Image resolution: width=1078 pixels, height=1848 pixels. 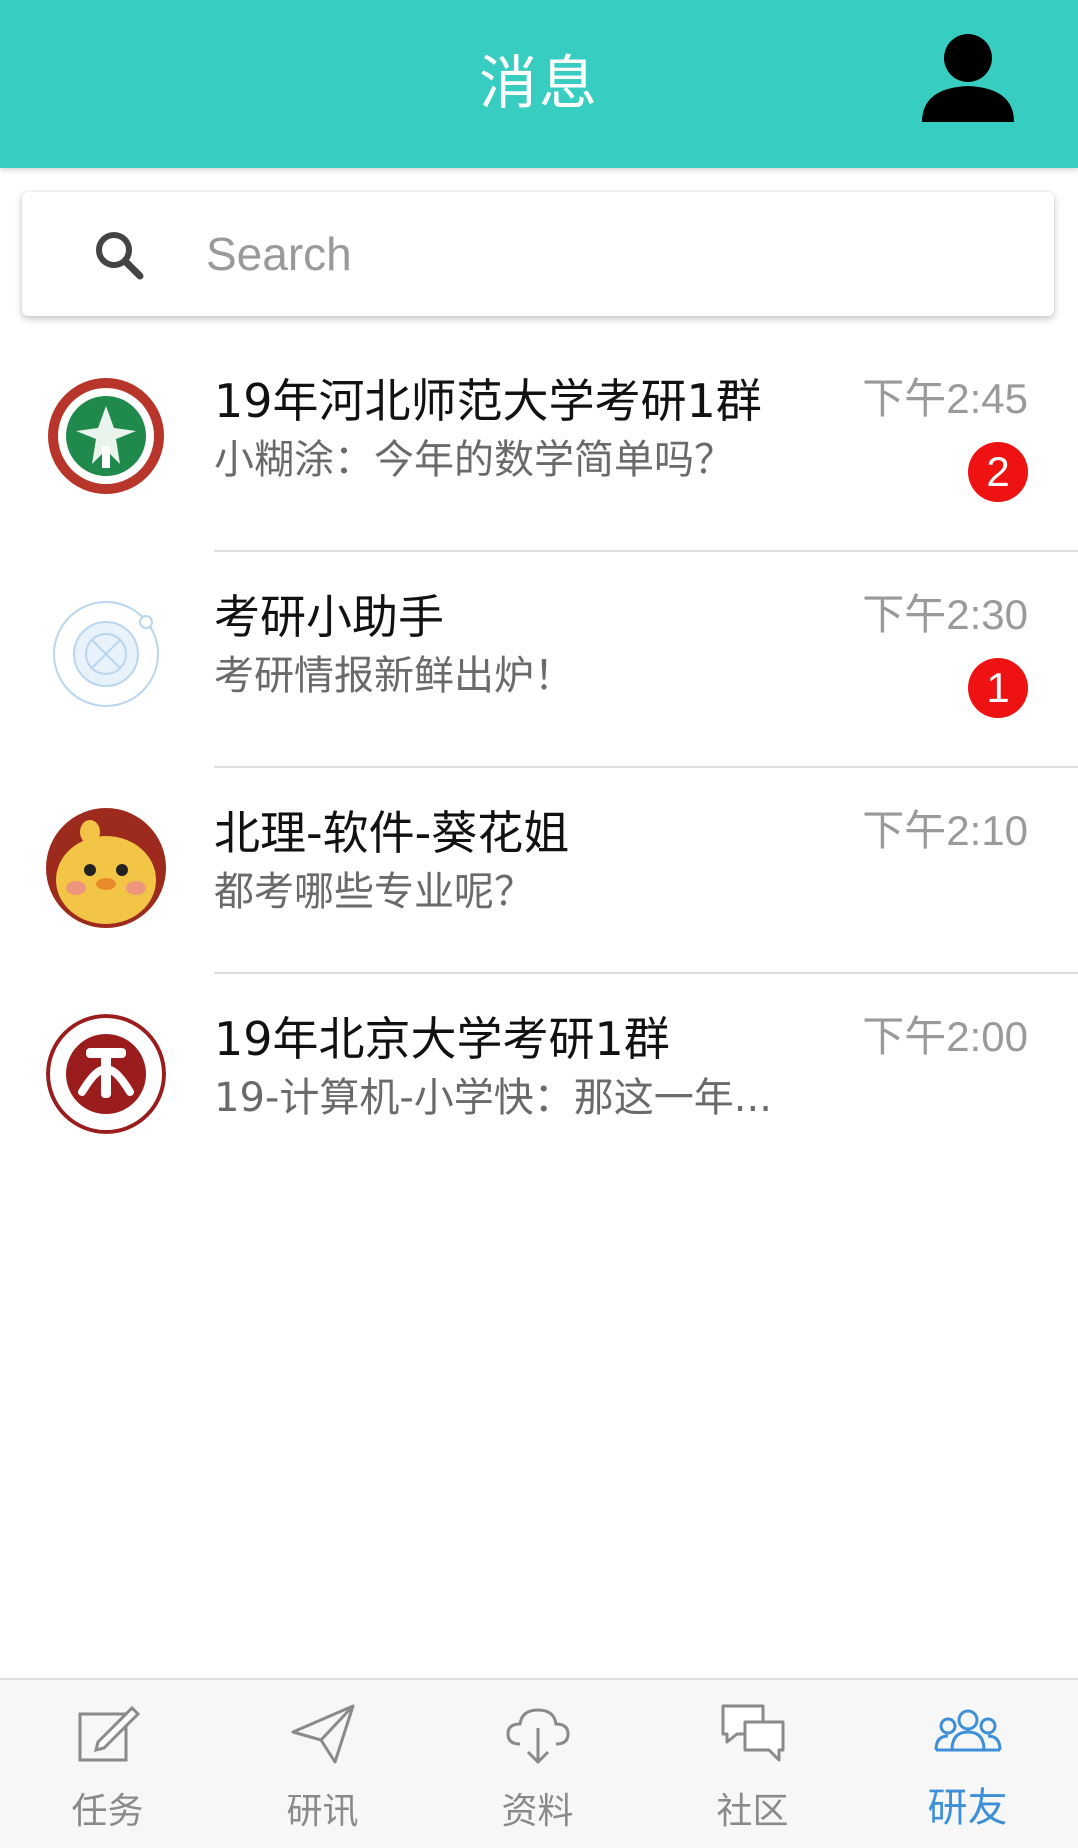 I want to click on chat-bubbles-icon, so click(x=753, y=1733).